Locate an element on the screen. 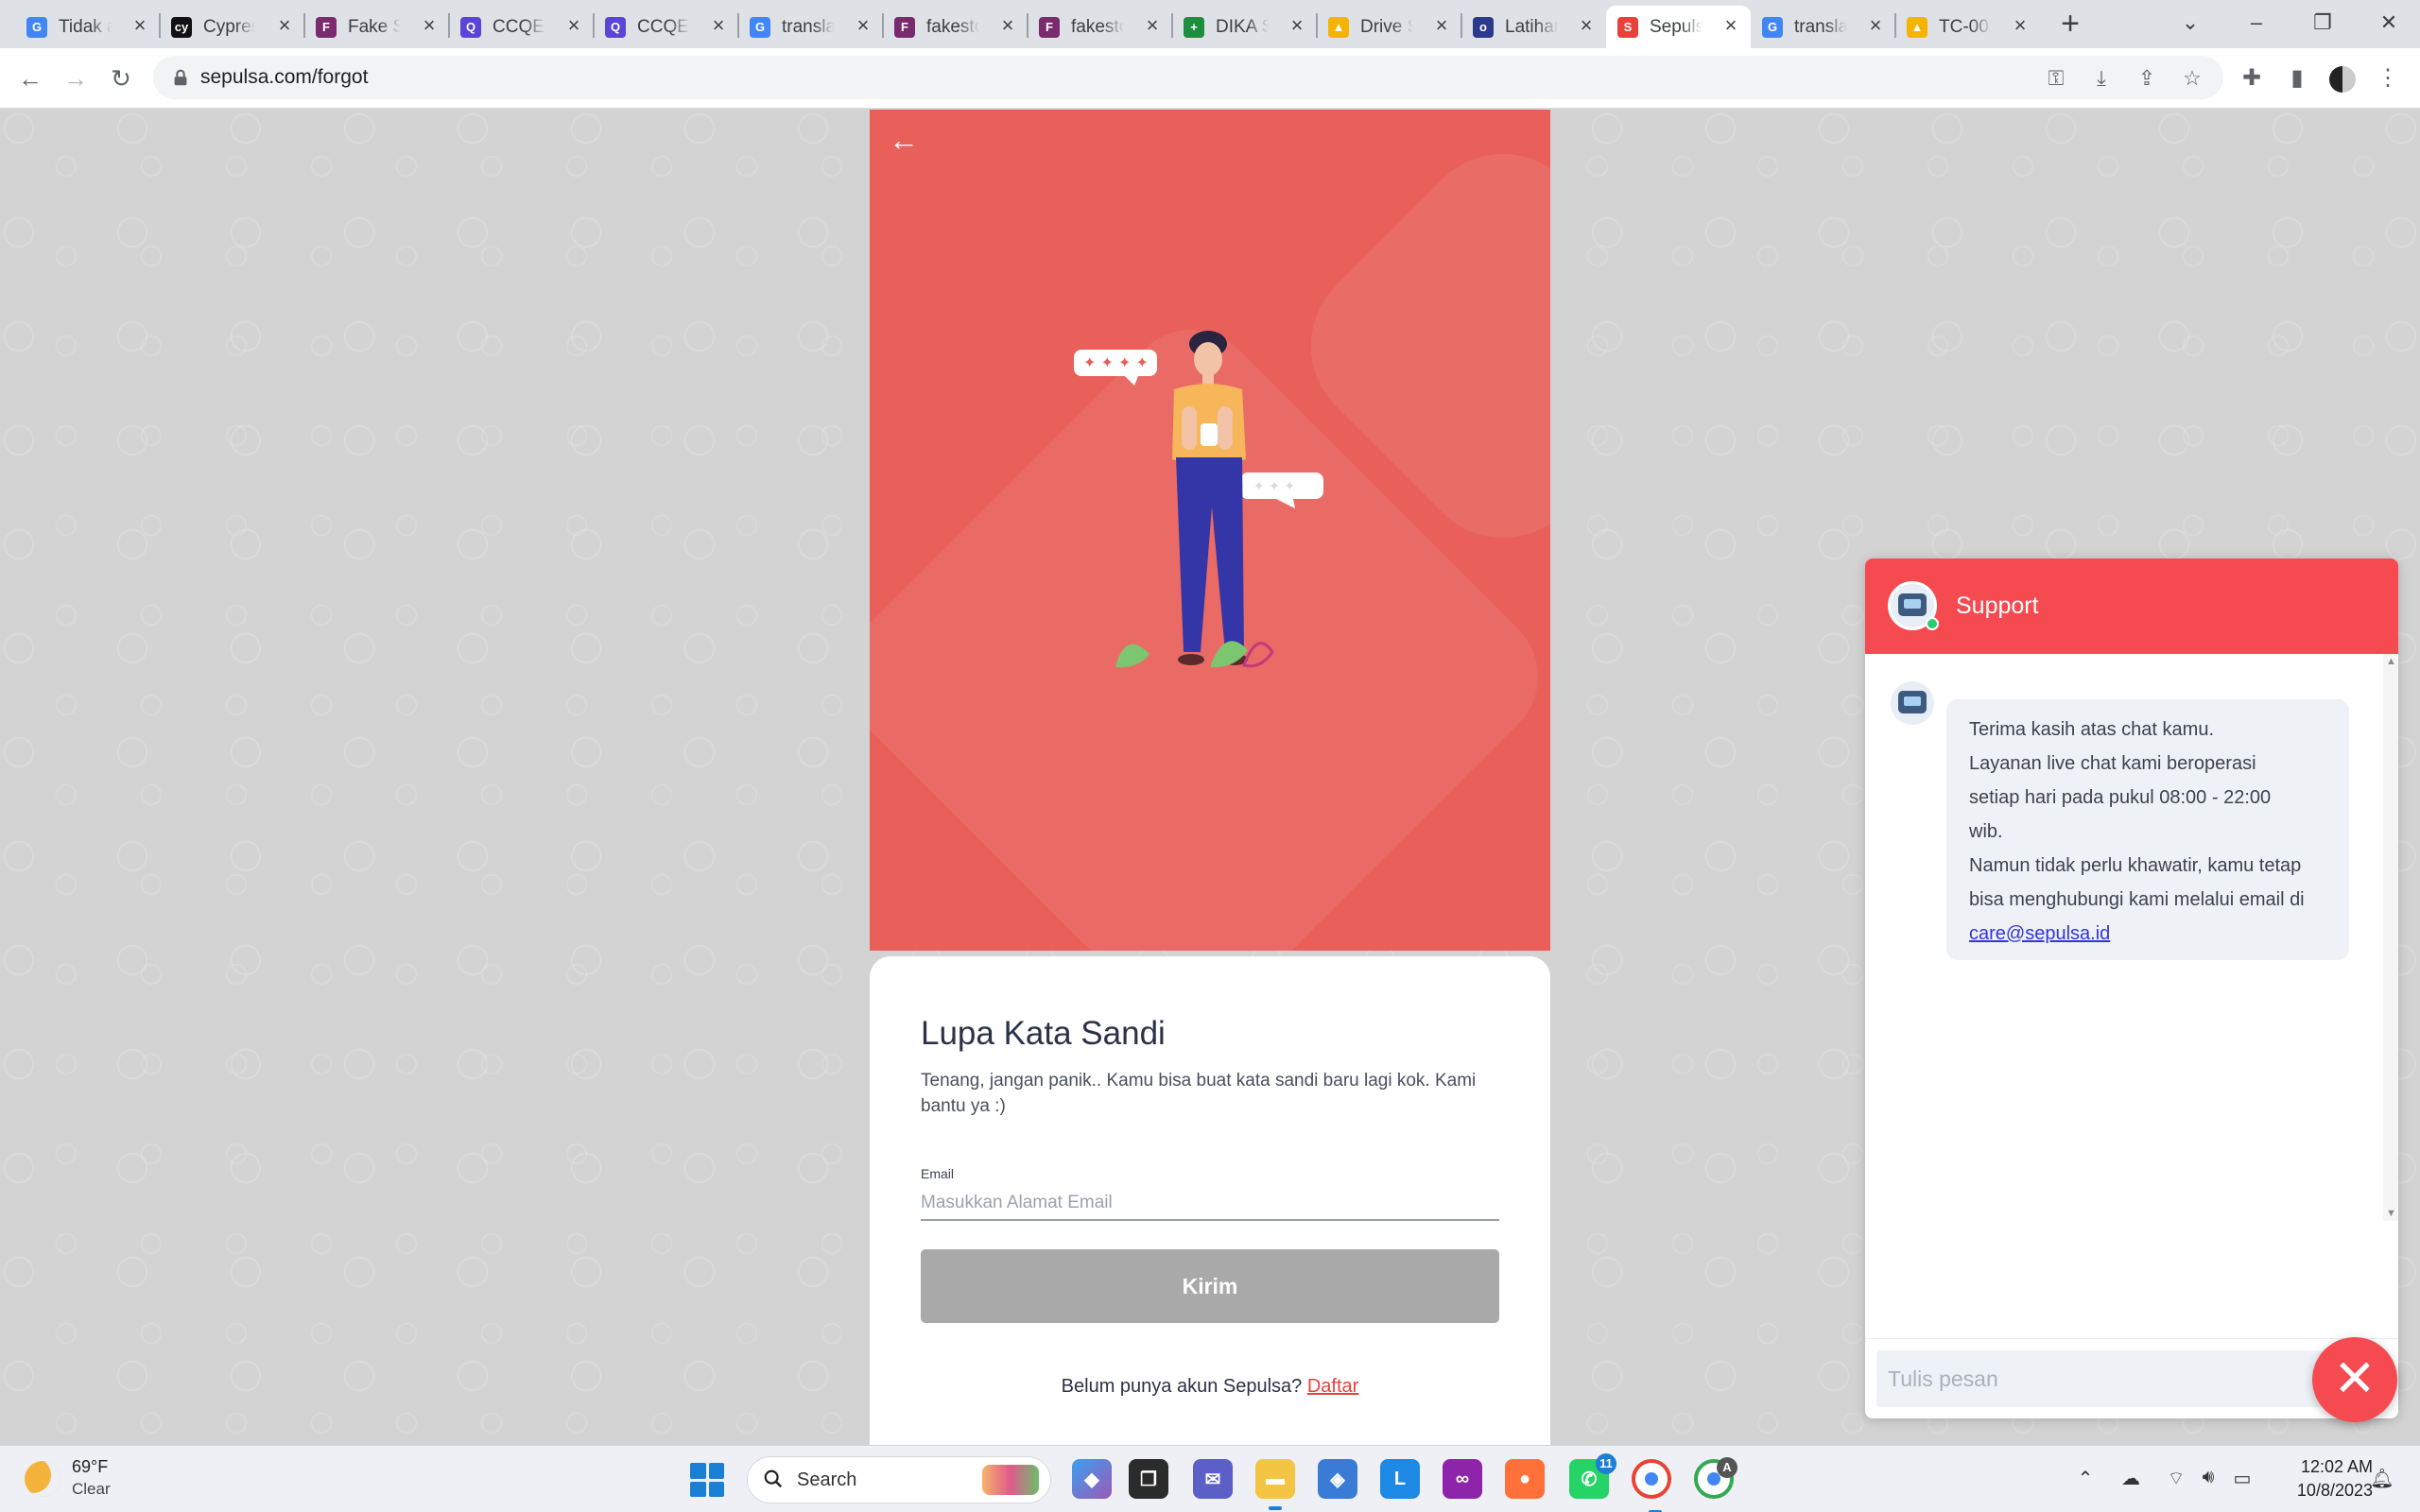  tab-search-icon: ⌄ is located at coordinates (2190, 23).